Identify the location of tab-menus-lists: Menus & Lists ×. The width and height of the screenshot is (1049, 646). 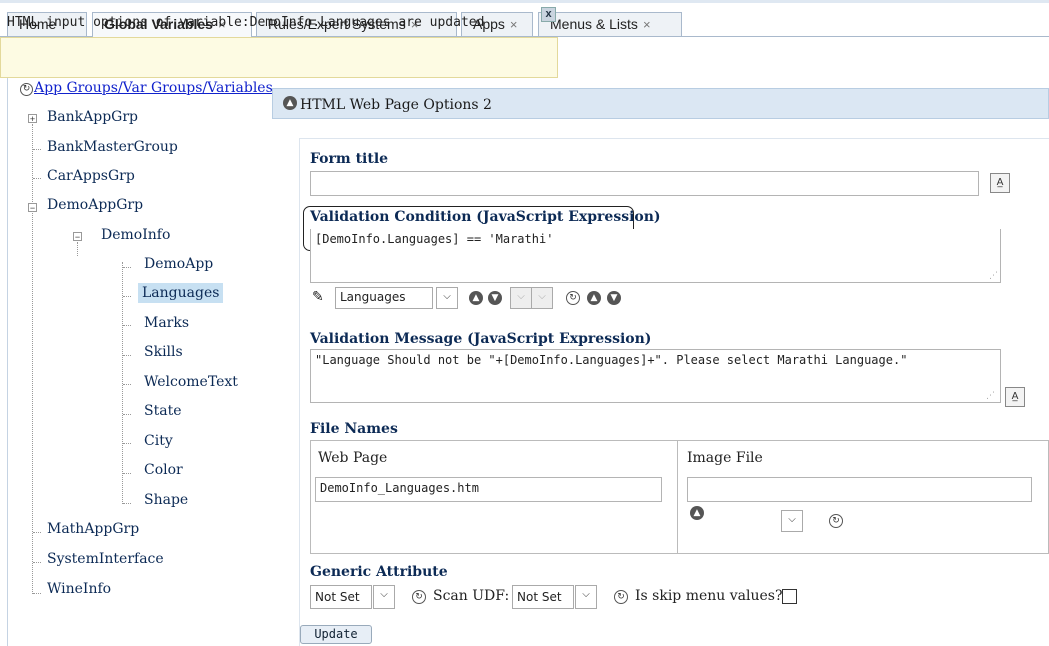
(610, 24).